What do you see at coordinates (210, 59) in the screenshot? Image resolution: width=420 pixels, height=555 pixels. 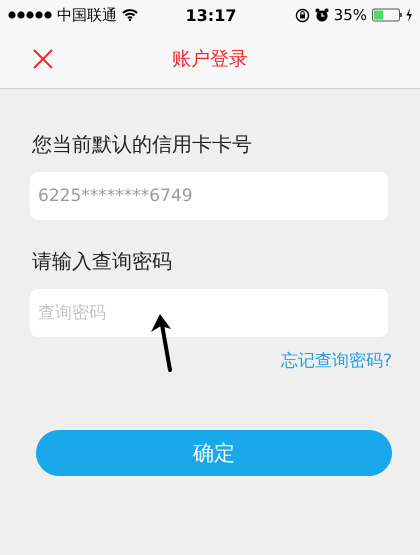 I see `page-title: 账户登录` at bounding box center [210, 59].